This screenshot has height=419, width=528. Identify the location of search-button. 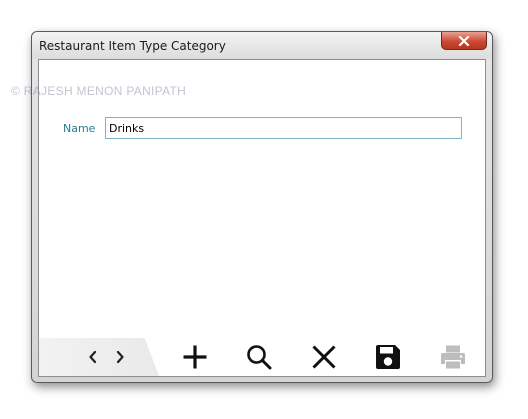
(259, 357).